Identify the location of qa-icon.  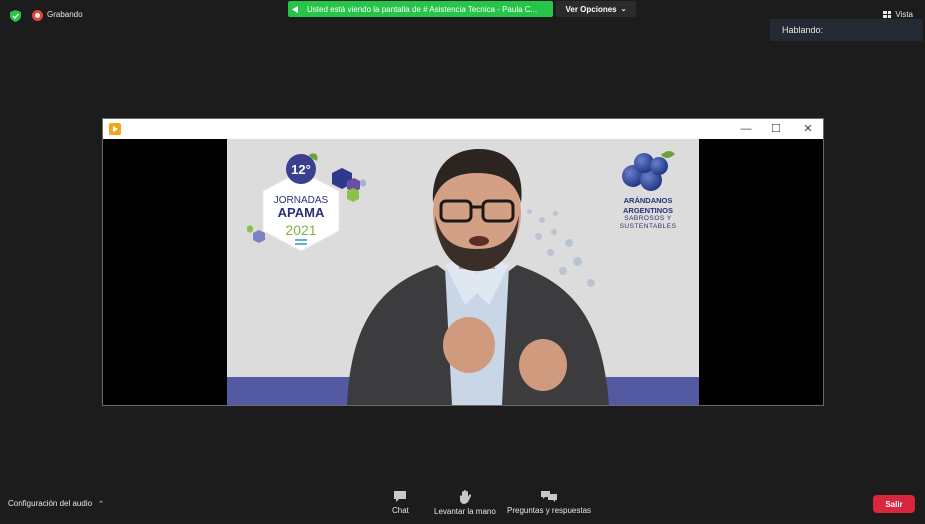
(549, 496).